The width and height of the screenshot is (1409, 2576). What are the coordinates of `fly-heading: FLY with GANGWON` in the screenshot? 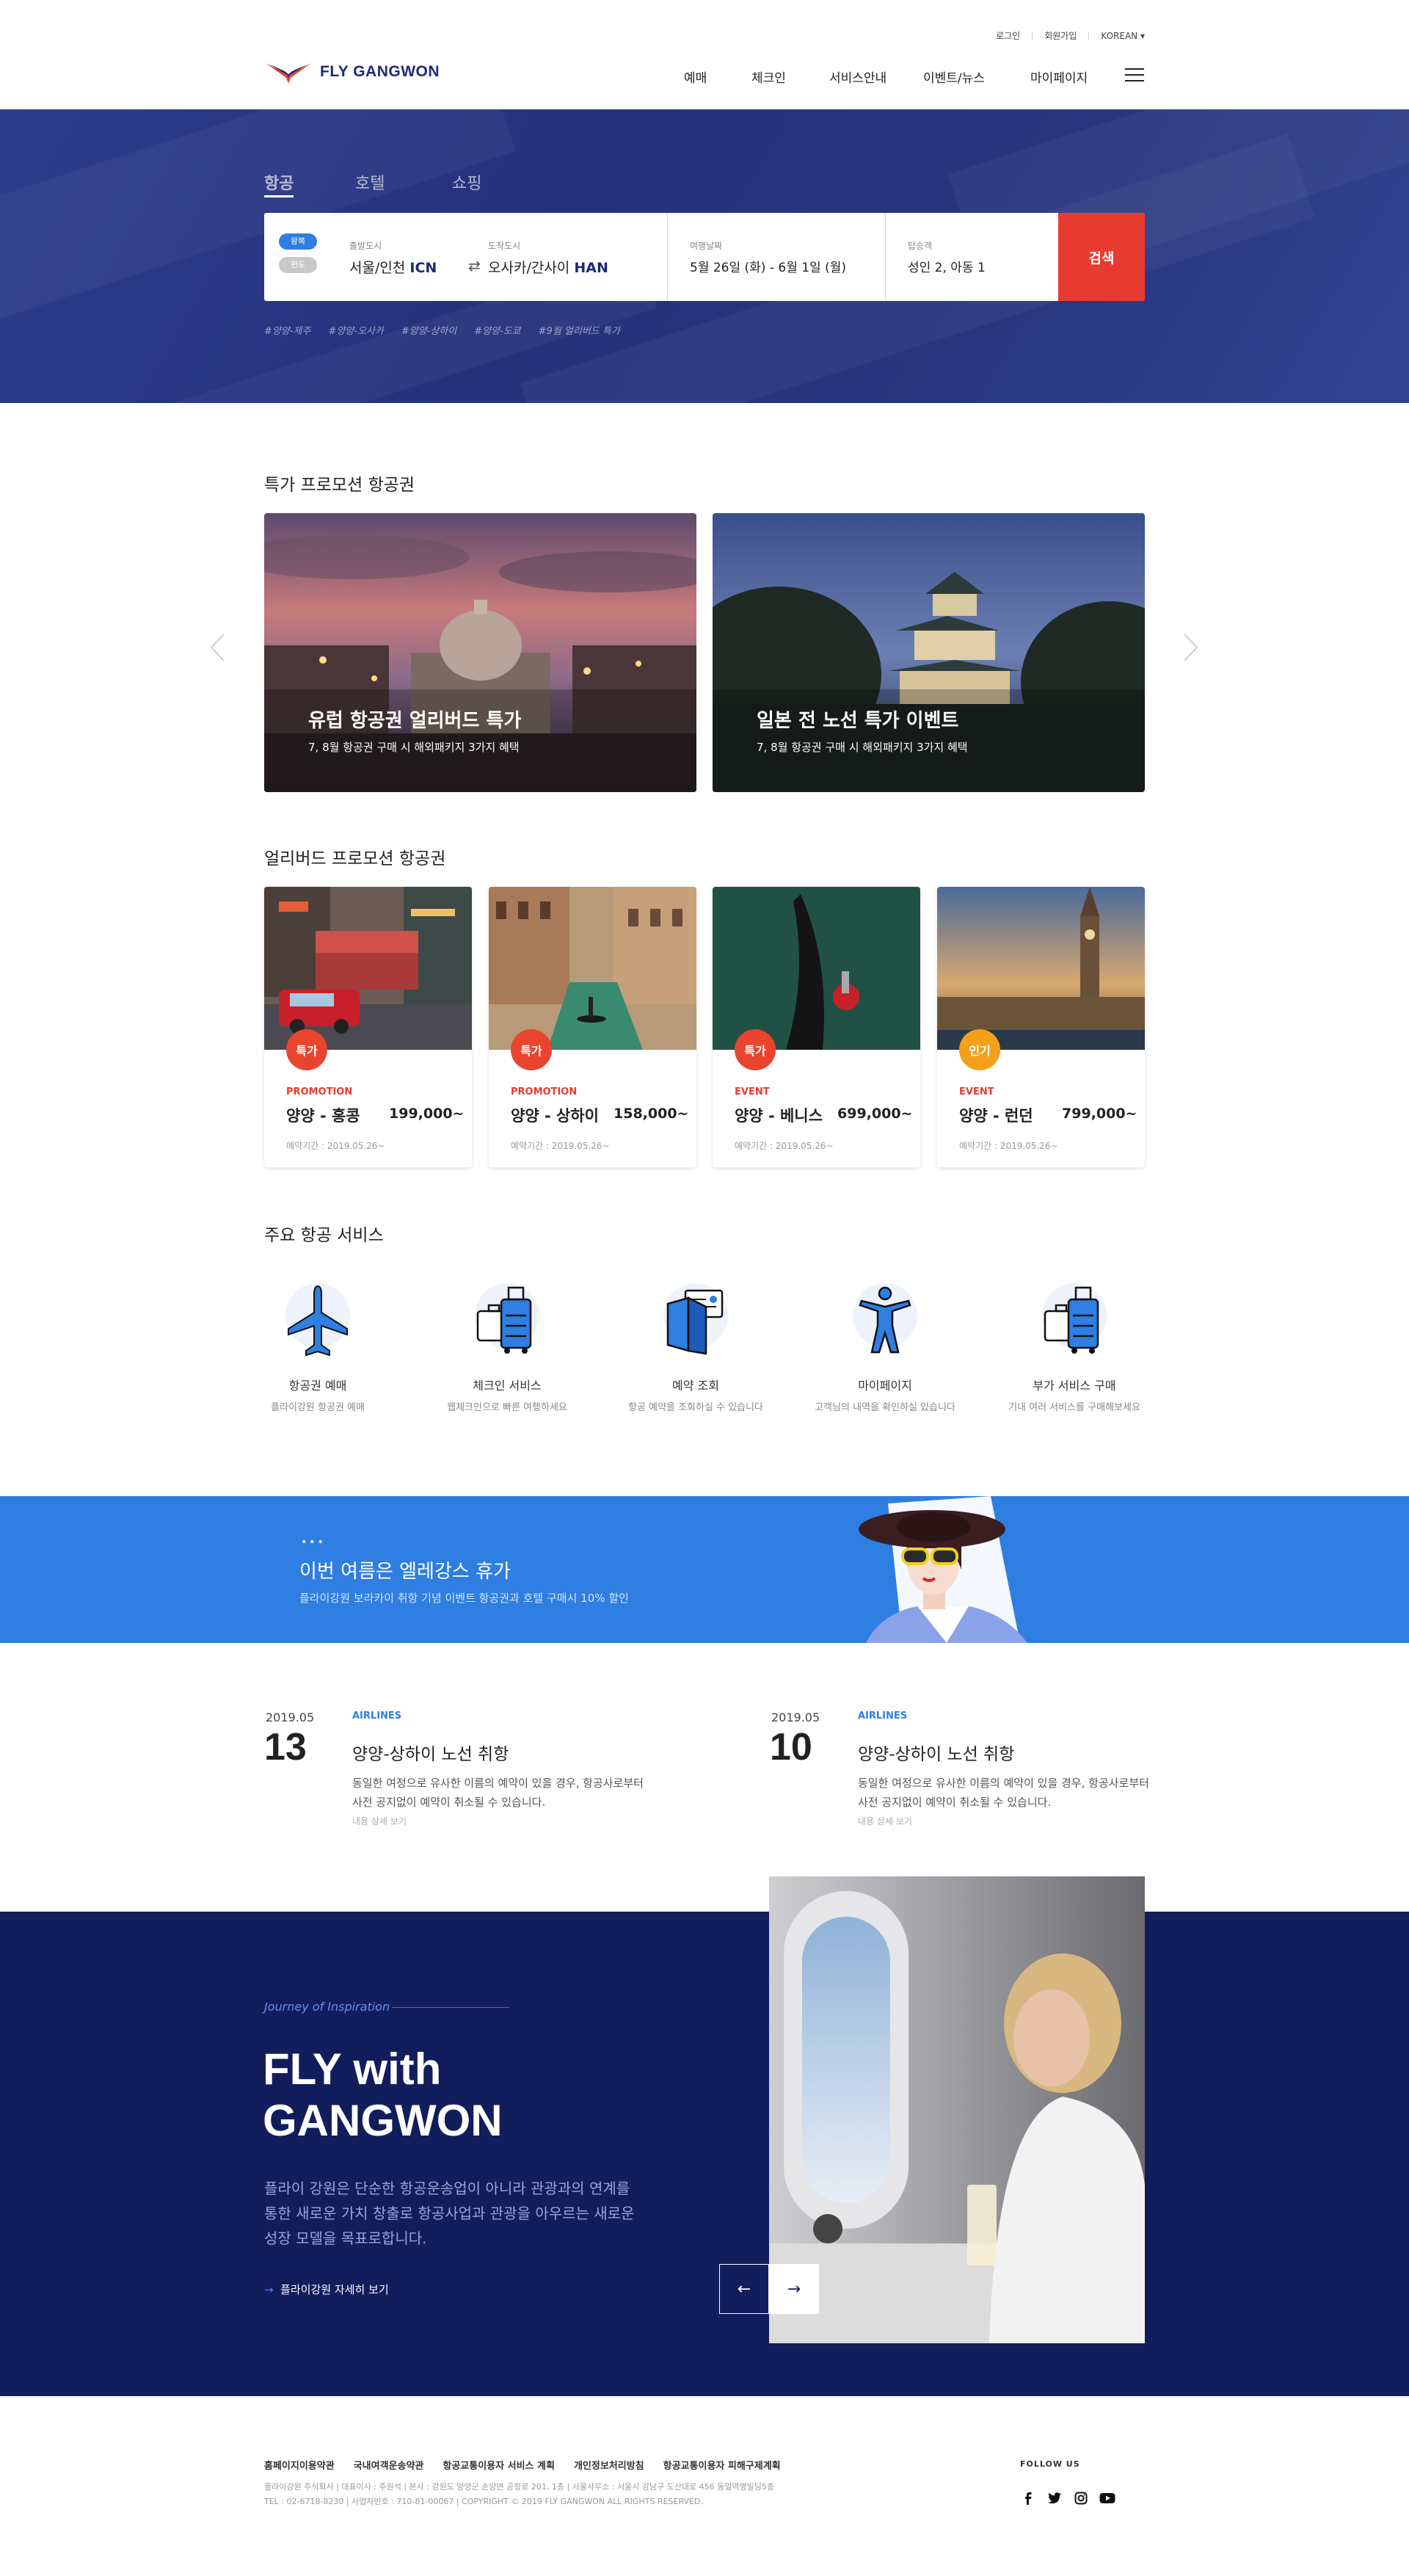 It's located at (383, 2095).